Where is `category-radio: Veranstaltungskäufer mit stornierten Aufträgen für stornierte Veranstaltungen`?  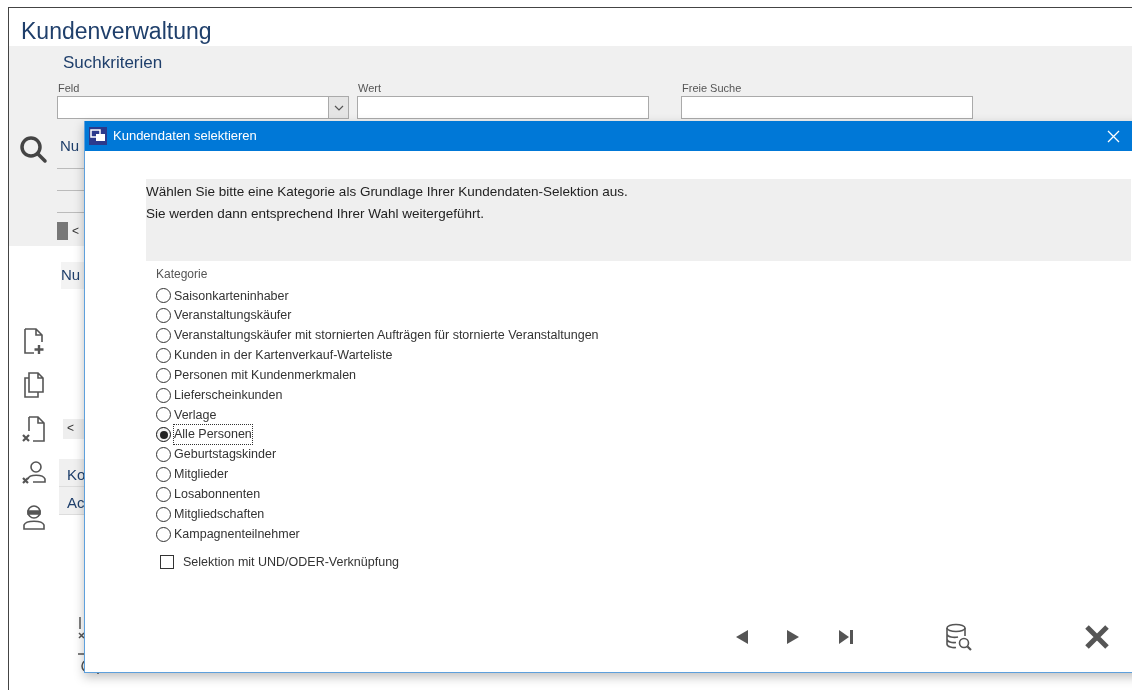
category-radio: Veranstaltungskäufer mit stornierten Aufträgen für stornierte Veranstaltungen is located at coordinates (377, 335).